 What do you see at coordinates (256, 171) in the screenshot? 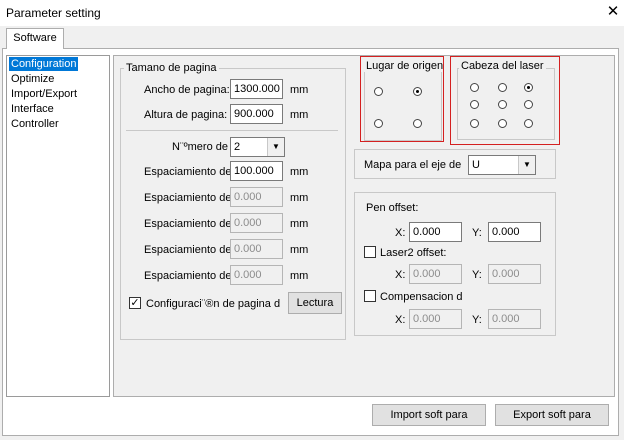
I see `spacing-input: 100.000` at bounding box center [256, 171].